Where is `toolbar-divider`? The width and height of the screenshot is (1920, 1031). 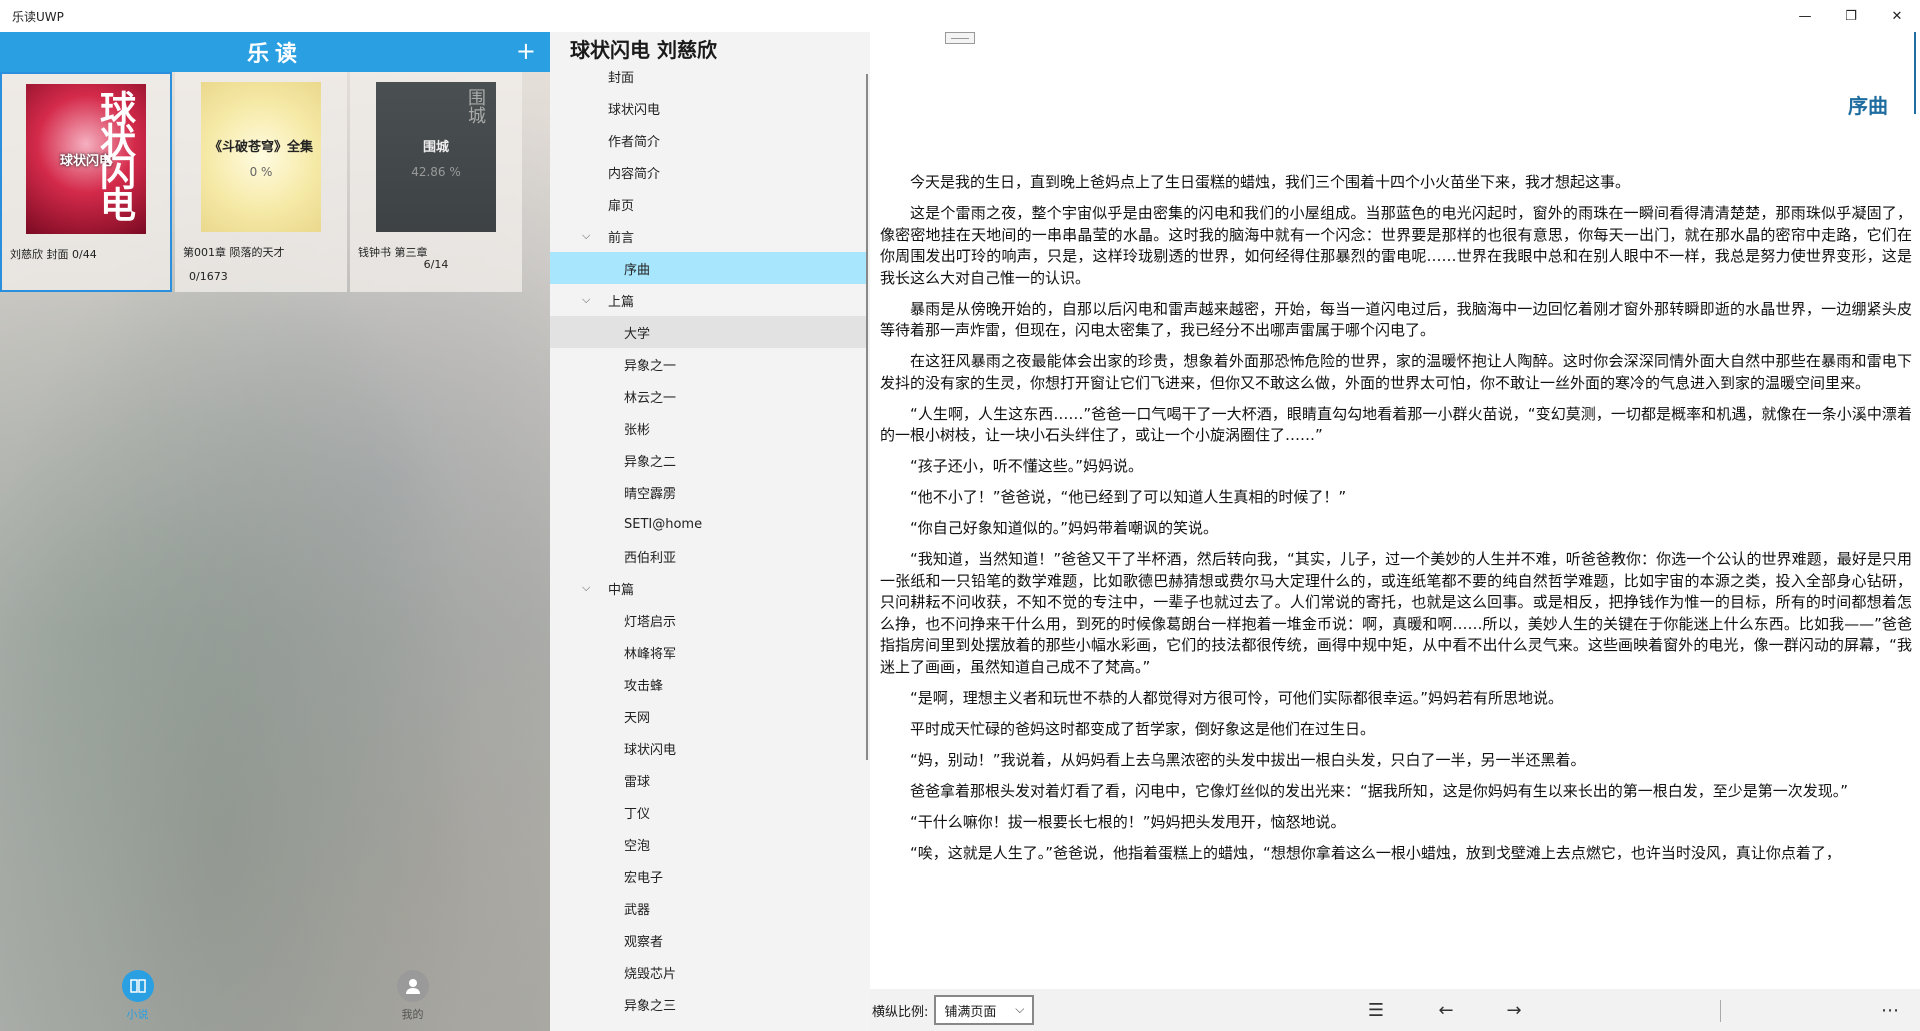 toolbar-divider is located at coordinates (1720, 1011).